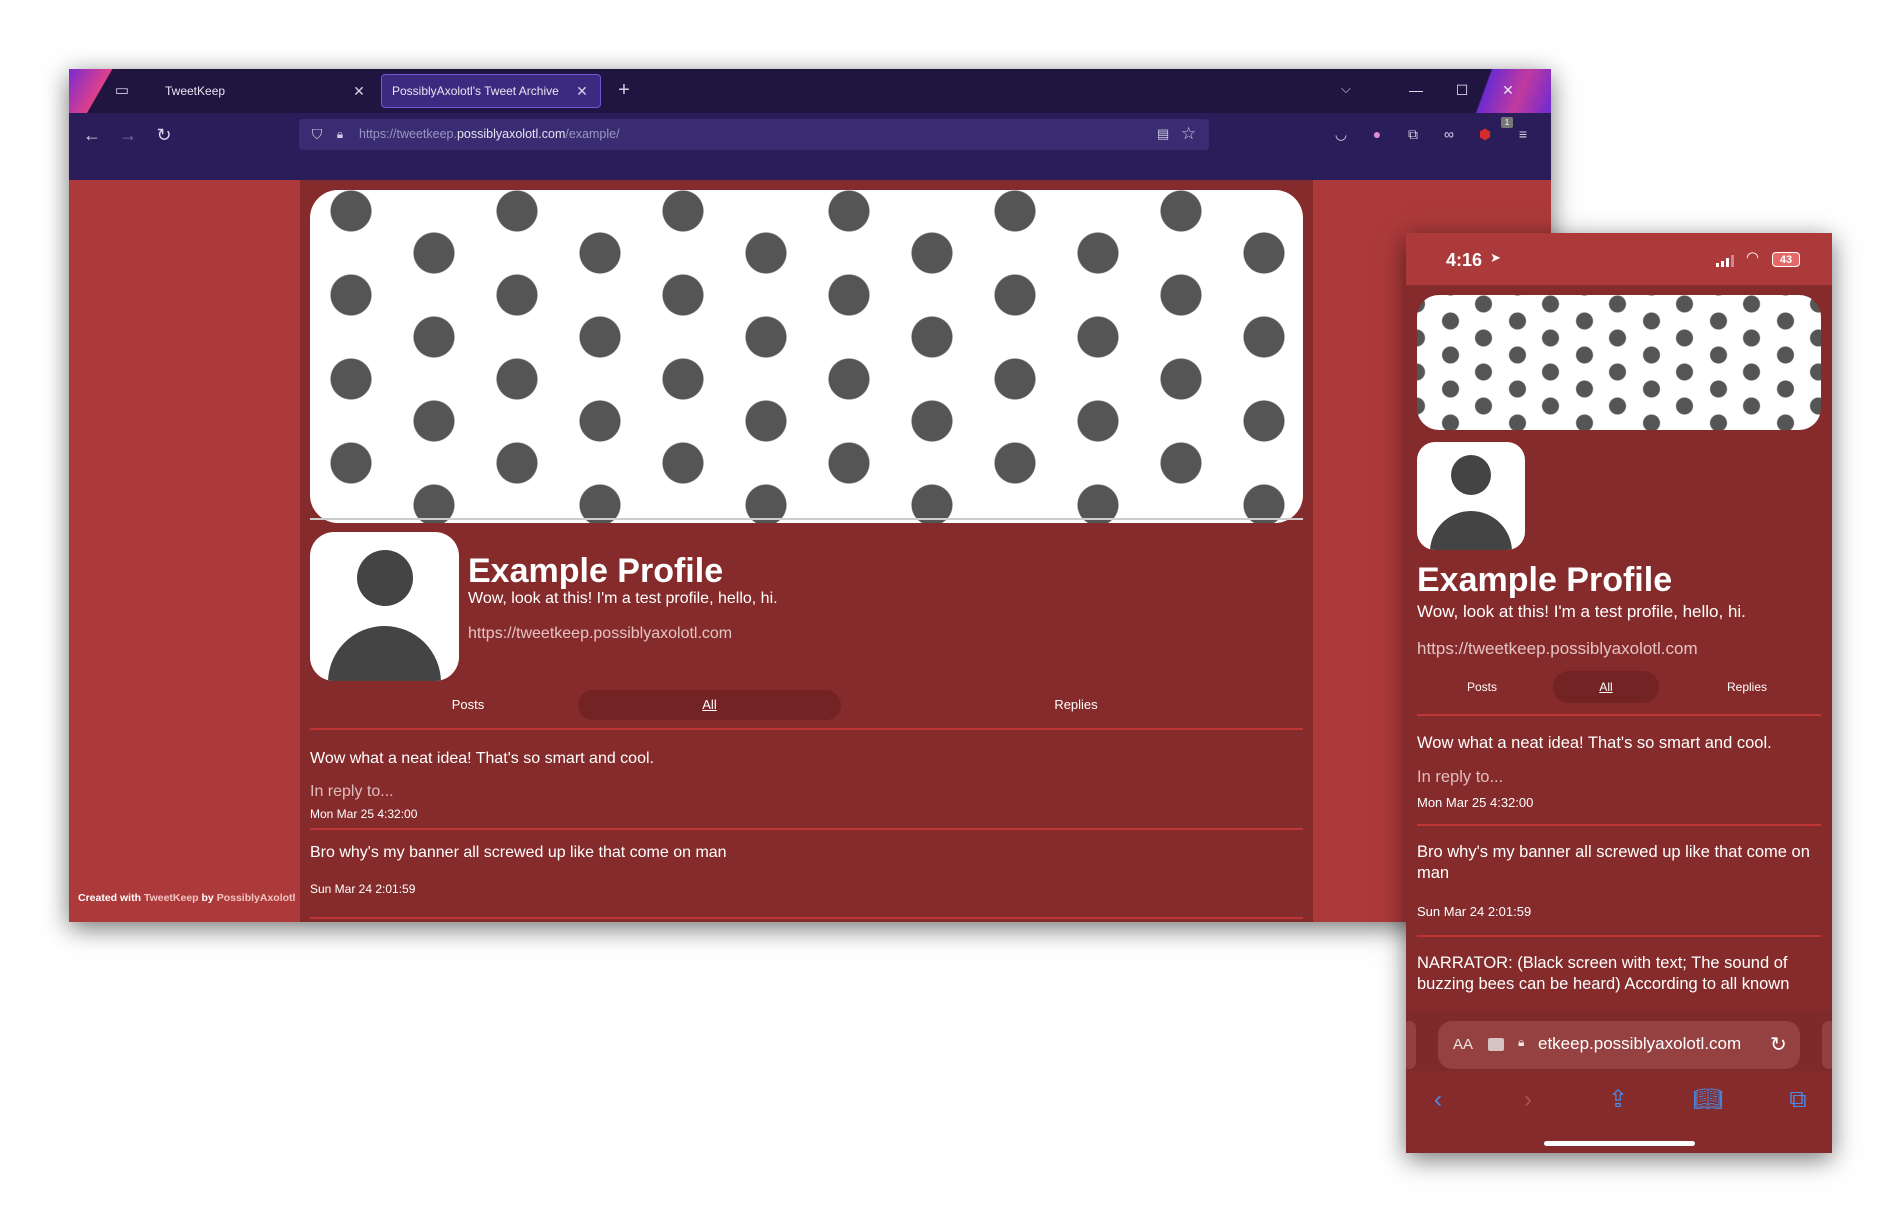  Describe the element at coordinates (1798, 1100) in the screenshot. I see `tabs-icon: ⧉` at that location.